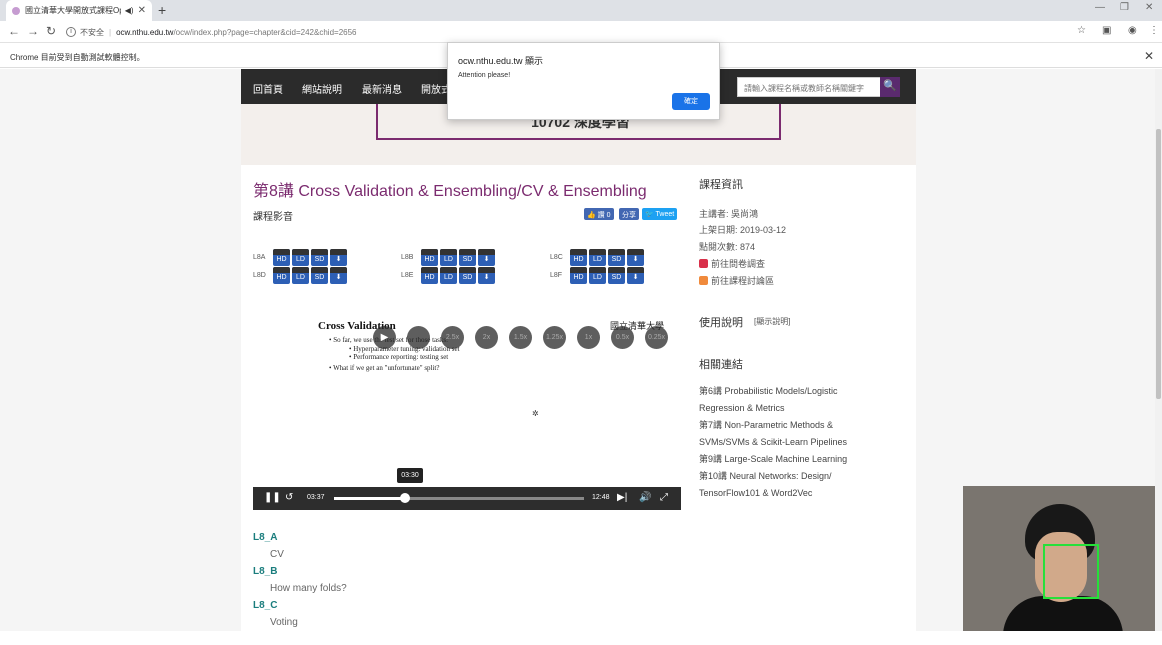  I want to click on survey-link: 前往問卷調查, so click(732, 263).